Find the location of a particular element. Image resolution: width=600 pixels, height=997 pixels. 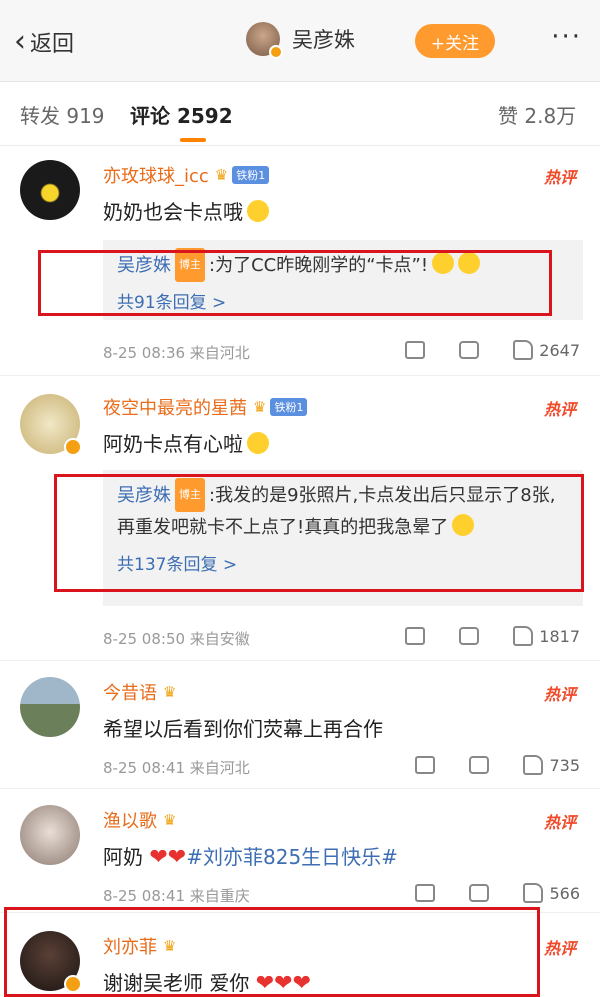

tab-bar: 转发 919 评论 2592 赞 2.8万 is located at coordinates (300, 114).